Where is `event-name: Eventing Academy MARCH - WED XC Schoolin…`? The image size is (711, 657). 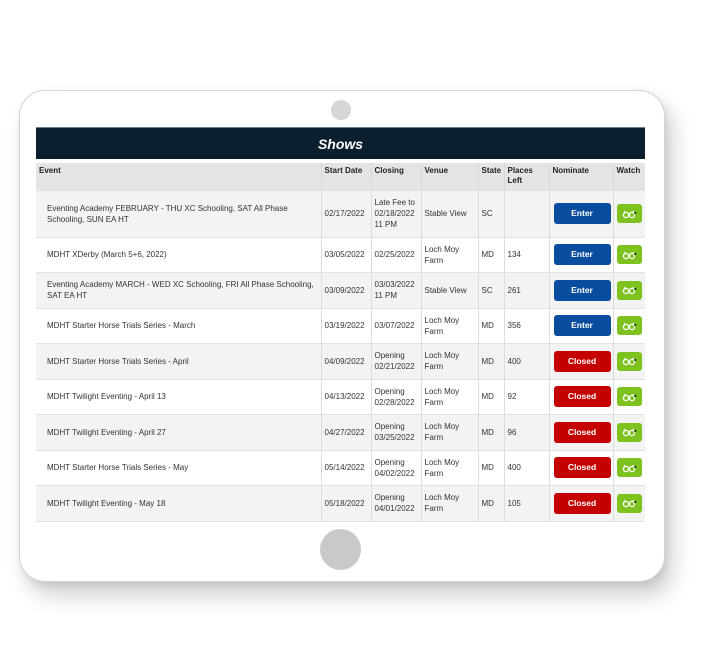 event-name: Eventing Academy MARCH - WED XC Schoolin… is located at coordinates (180, 290).